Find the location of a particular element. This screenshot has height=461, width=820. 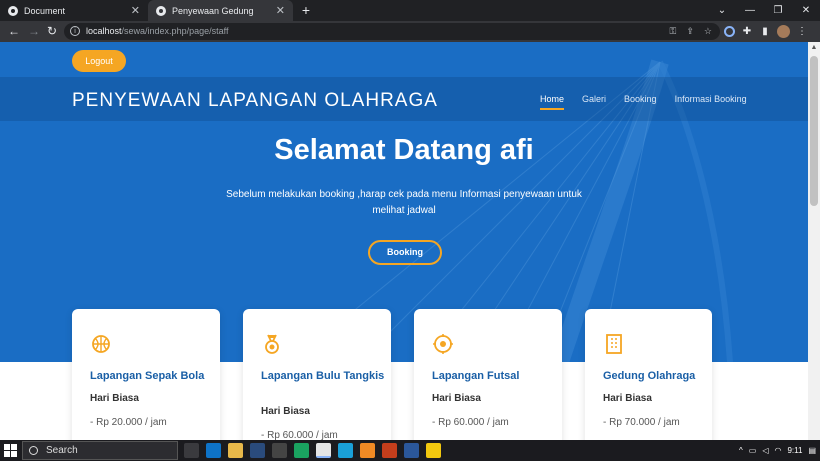

url-text: localhost/sewa/index.php/page/staff is located at coordinates (157, 31).